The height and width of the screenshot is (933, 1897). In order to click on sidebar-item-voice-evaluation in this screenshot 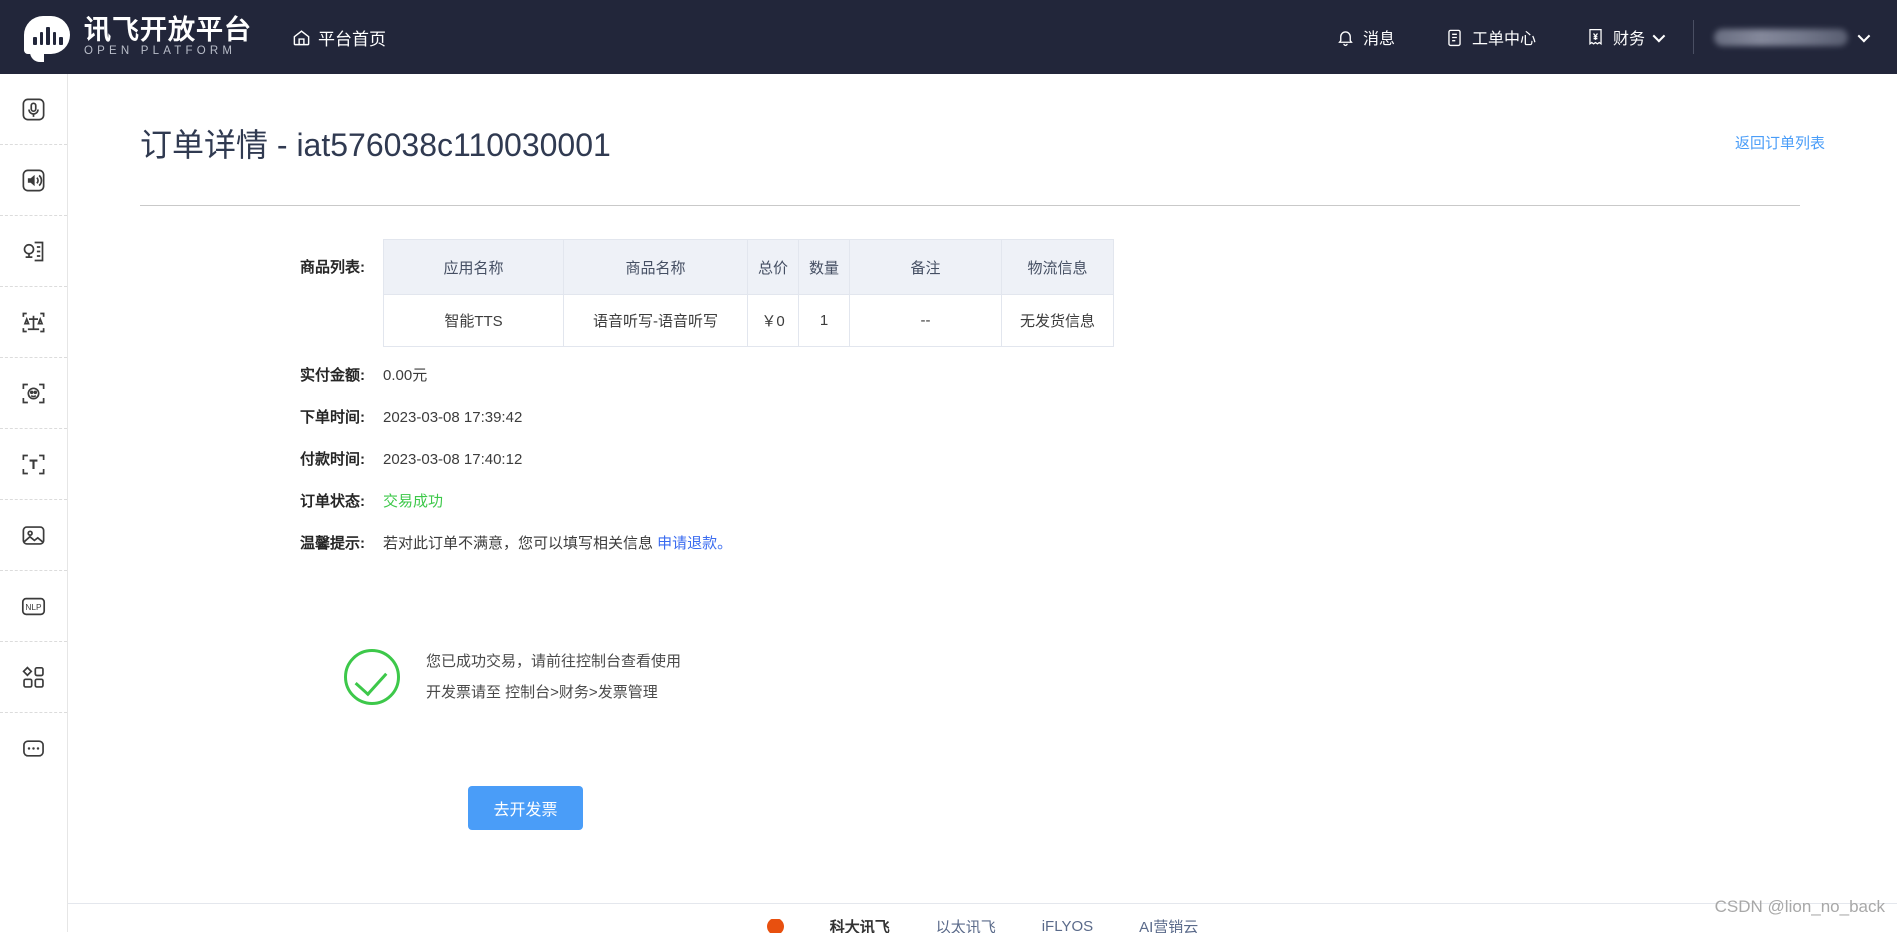, I will do `click(33, 322)`.